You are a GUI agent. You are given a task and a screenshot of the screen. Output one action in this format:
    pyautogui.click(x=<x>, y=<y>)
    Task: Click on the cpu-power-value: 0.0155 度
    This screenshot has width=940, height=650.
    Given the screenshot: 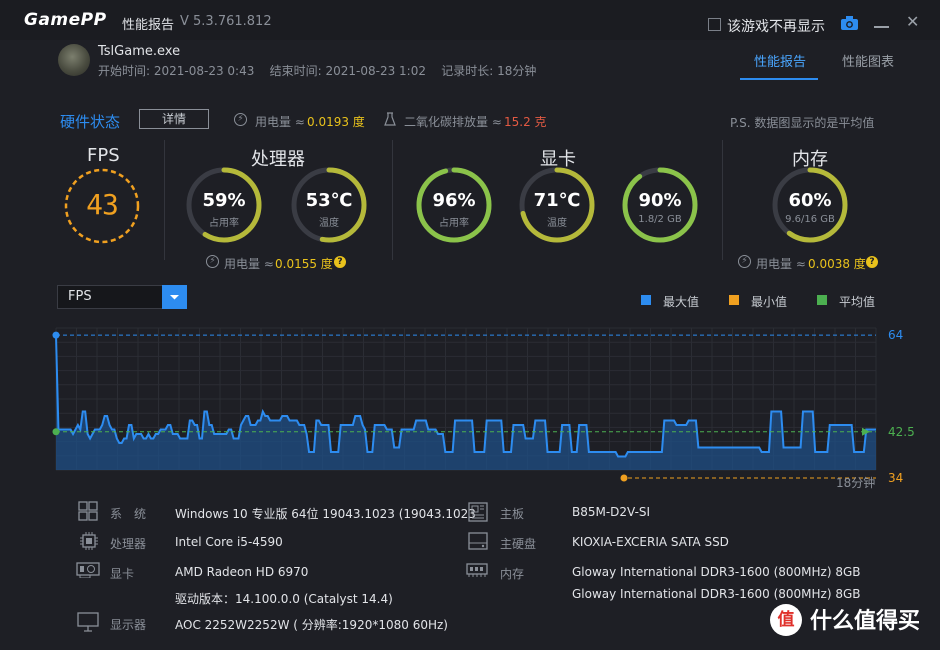 What is the action you would take?
    pyautogui.click(x=304, y=263)
    